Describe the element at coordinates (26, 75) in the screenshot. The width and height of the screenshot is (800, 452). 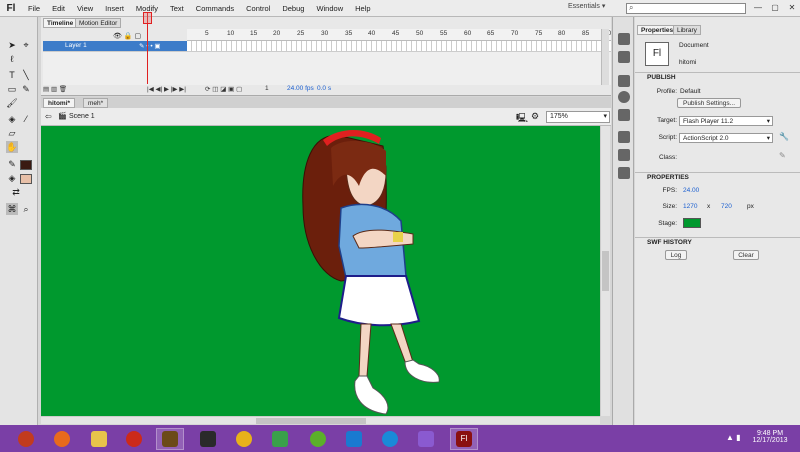
I see `line-tool-icon: ╲` at that location.